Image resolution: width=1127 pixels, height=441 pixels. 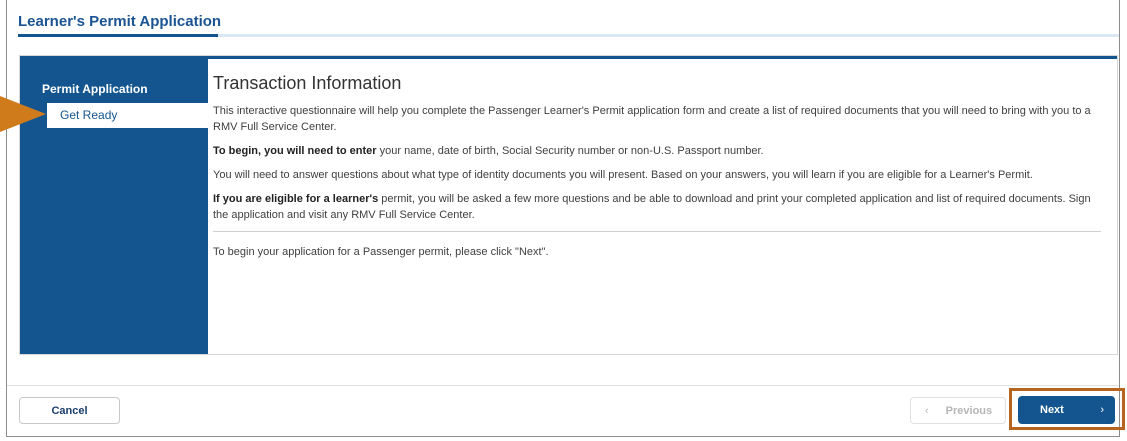 What do you see at coordinates (114, 205) in the screenshot?
I see `sidebar: Permit Application Get Ready` at bounding box center [114, 205].